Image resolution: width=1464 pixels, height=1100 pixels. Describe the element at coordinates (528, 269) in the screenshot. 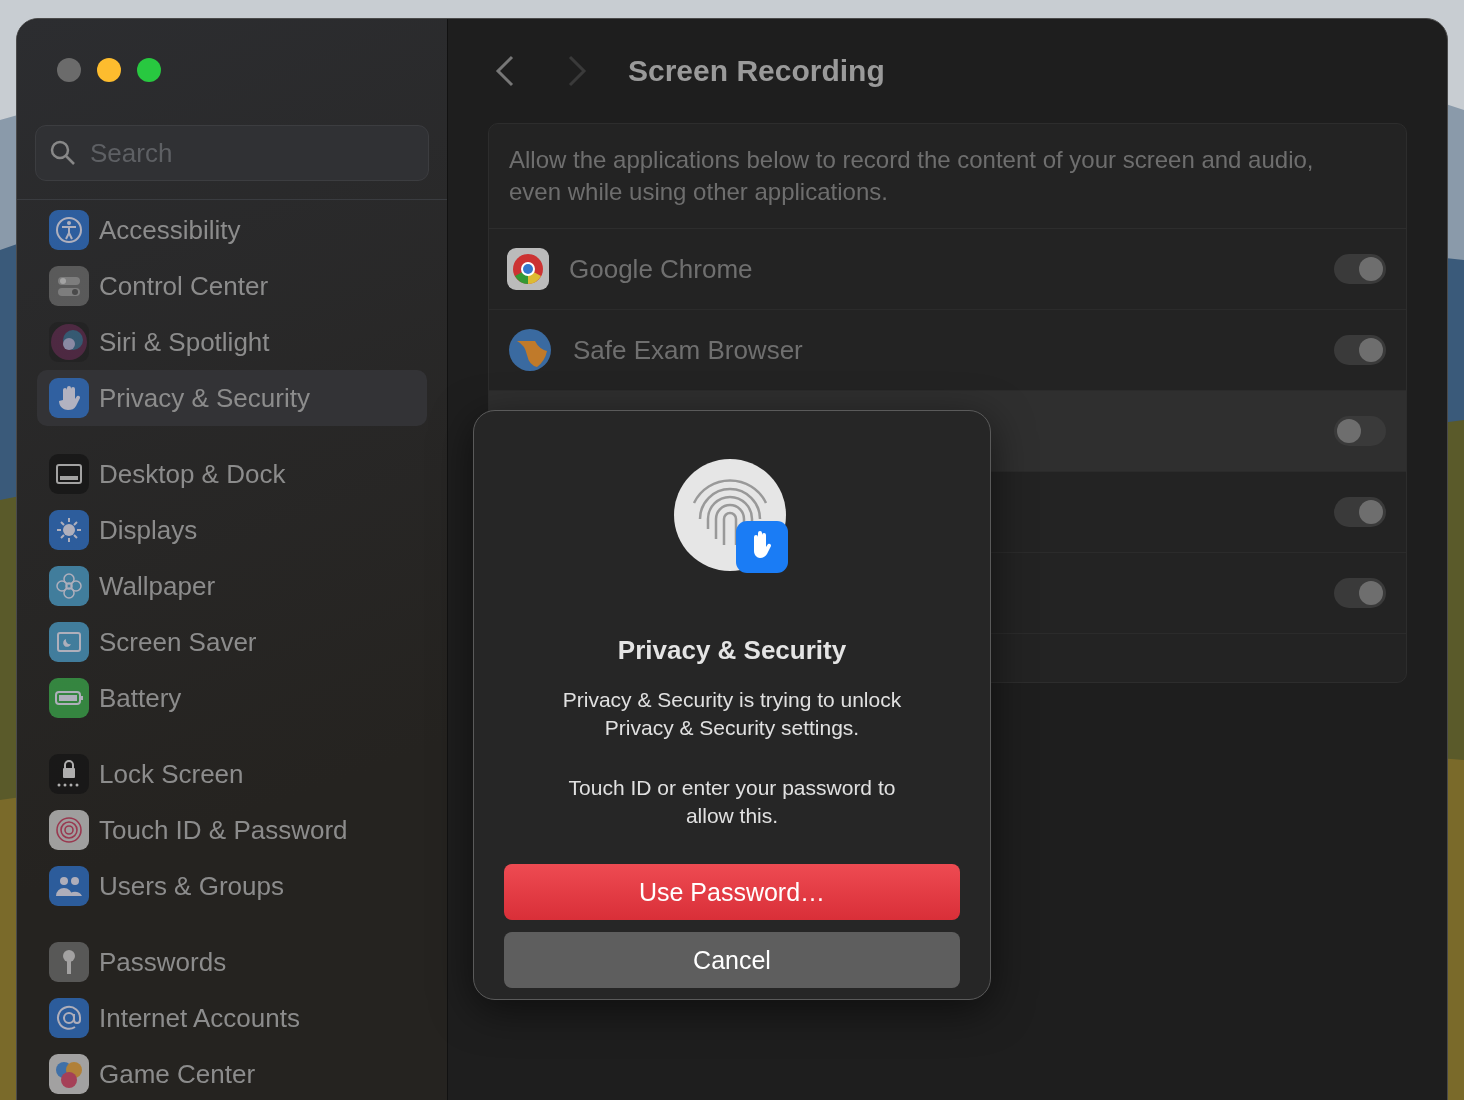

I see `chrome-icon` at that location.